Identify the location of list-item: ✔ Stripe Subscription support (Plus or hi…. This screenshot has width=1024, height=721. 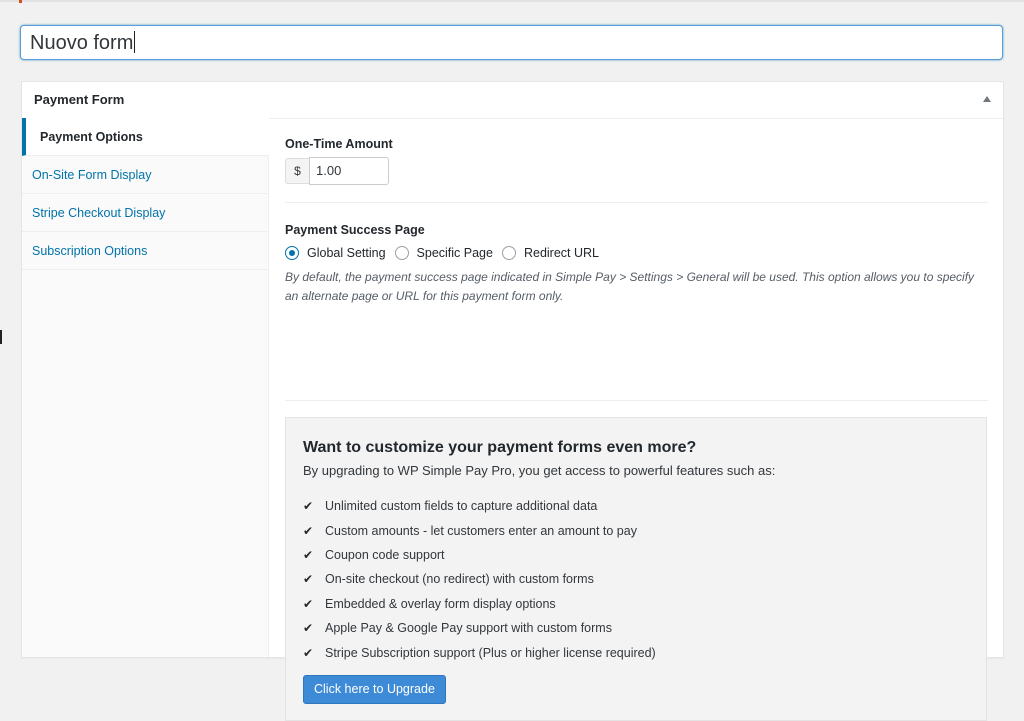
(636, 652).